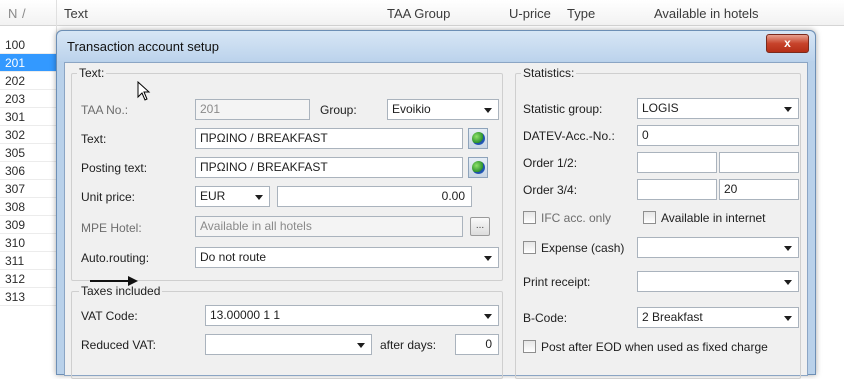 The width and height of the screenshot is (844, 379). Describe the element at coordinates (252, 109) in the screenshot. I see `taa-no-field: 201` at that location.